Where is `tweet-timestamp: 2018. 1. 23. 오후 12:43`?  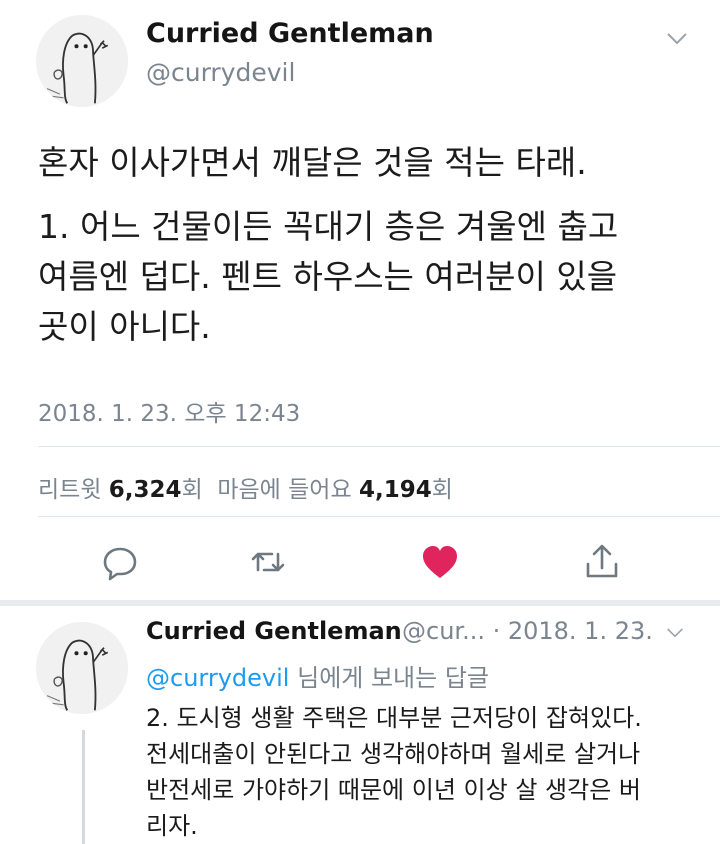 tweet-timestamp: 2018. 1. 23. 오후 12:43 is located at coordinates (169, 411).